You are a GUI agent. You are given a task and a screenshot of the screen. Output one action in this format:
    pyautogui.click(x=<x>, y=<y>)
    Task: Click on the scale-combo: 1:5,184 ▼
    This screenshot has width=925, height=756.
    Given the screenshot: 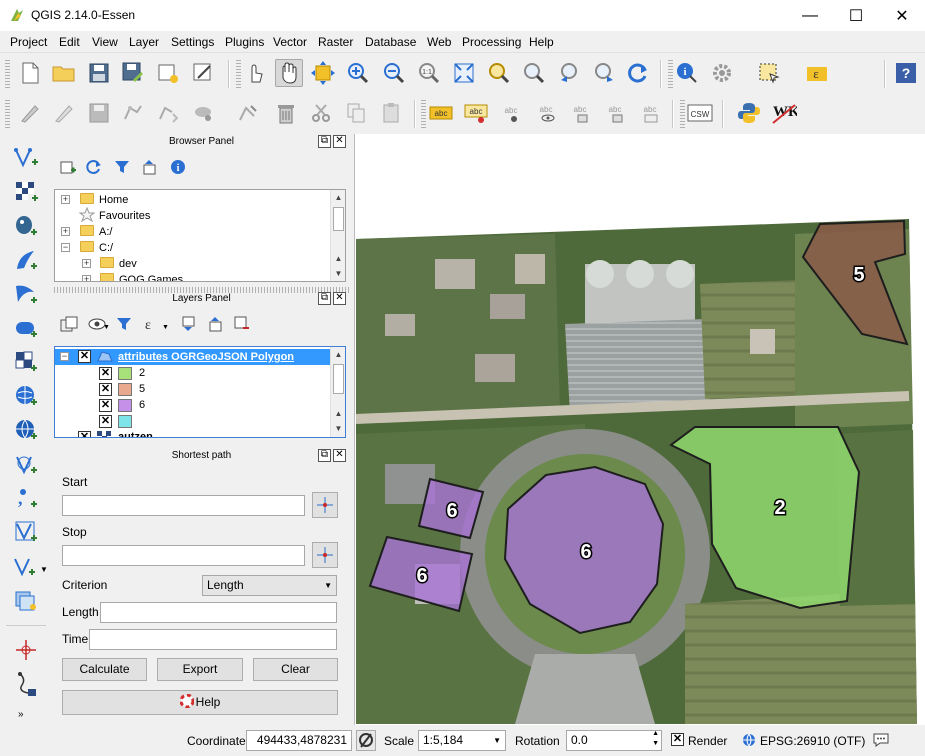 What is the action you would take?
    pyautogui.click(x=462, y=740)
    